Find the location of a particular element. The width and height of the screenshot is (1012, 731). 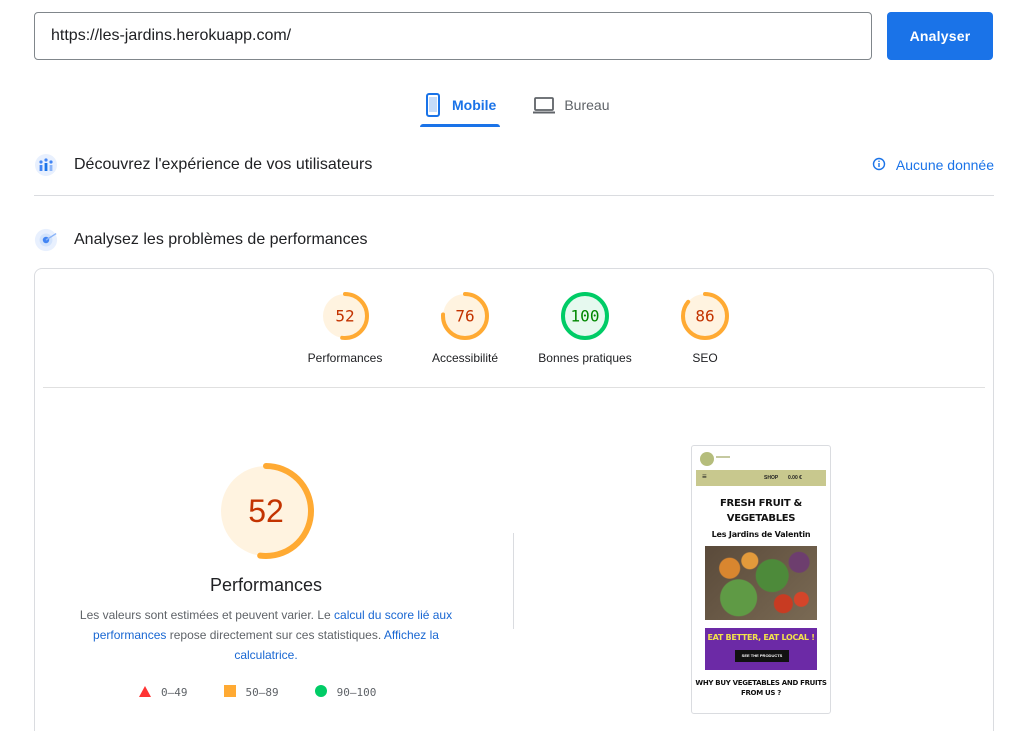

site-logo-icon is located at coordinates (707, 459).